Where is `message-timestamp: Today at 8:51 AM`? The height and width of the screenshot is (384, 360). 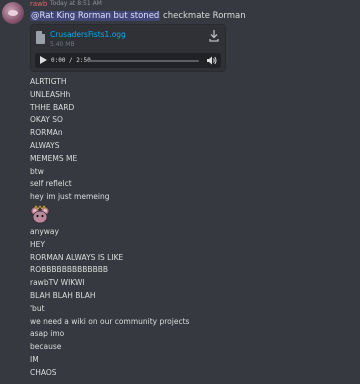 message-timestamp: Today at 8:51 AM is located at coordinates (76, 3).